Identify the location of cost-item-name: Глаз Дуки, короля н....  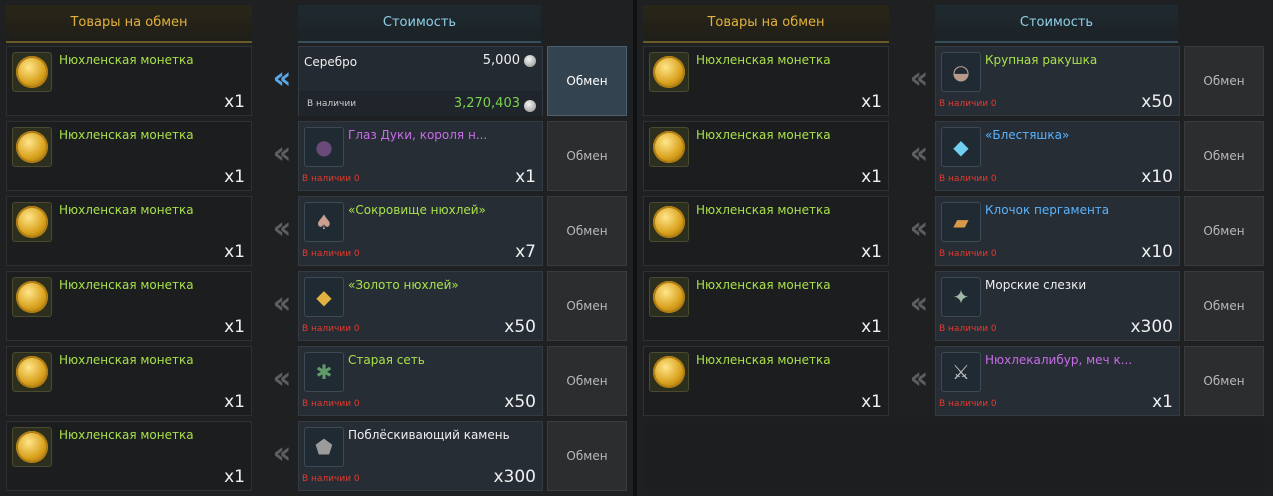
(418, 135).